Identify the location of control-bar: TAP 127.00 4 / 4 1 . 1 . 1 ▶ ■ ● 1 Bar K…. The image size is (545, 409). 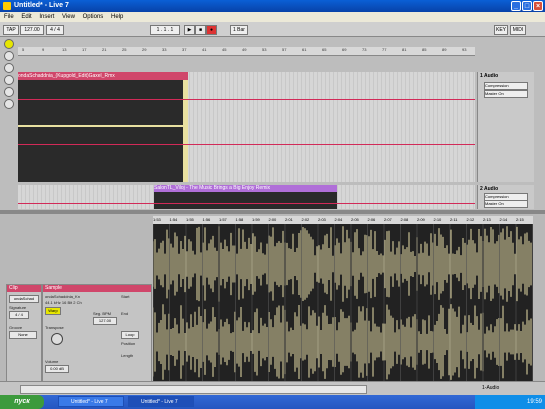
(272, 29).